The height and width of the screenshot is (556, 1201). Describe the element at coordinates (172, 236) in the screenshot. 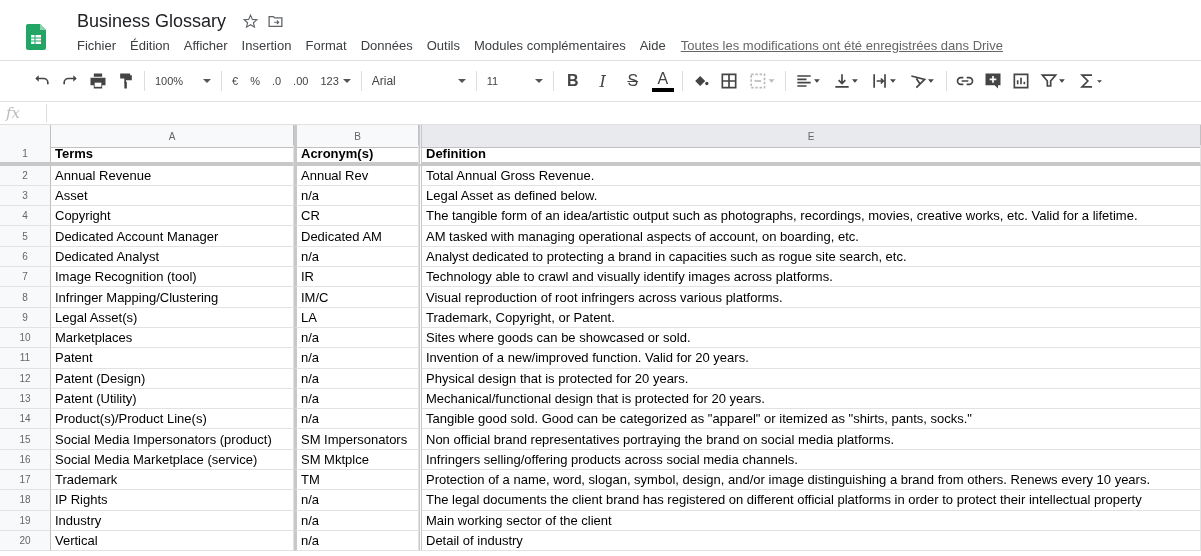

I see `table-cell: Dedicated Account Manager` at that location.